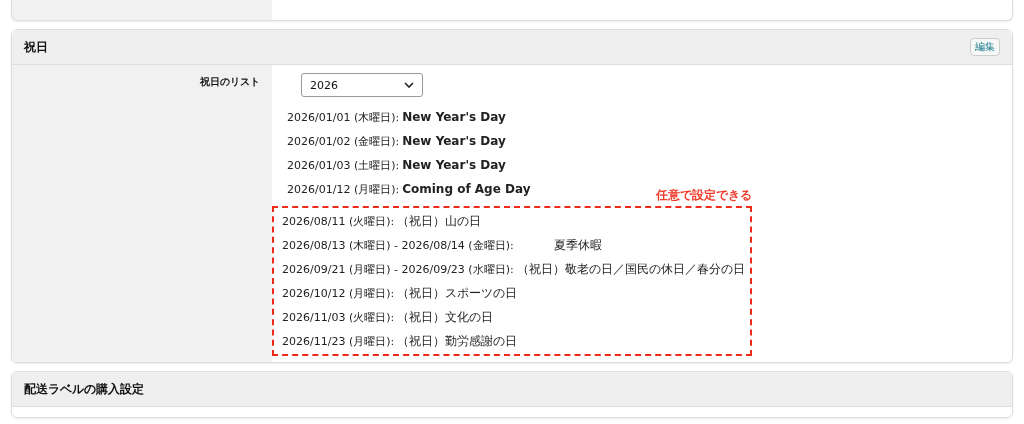 The image size is (1024, 424). I want to click on holiday-name: （祝日）文化の日, so click(445, 317).